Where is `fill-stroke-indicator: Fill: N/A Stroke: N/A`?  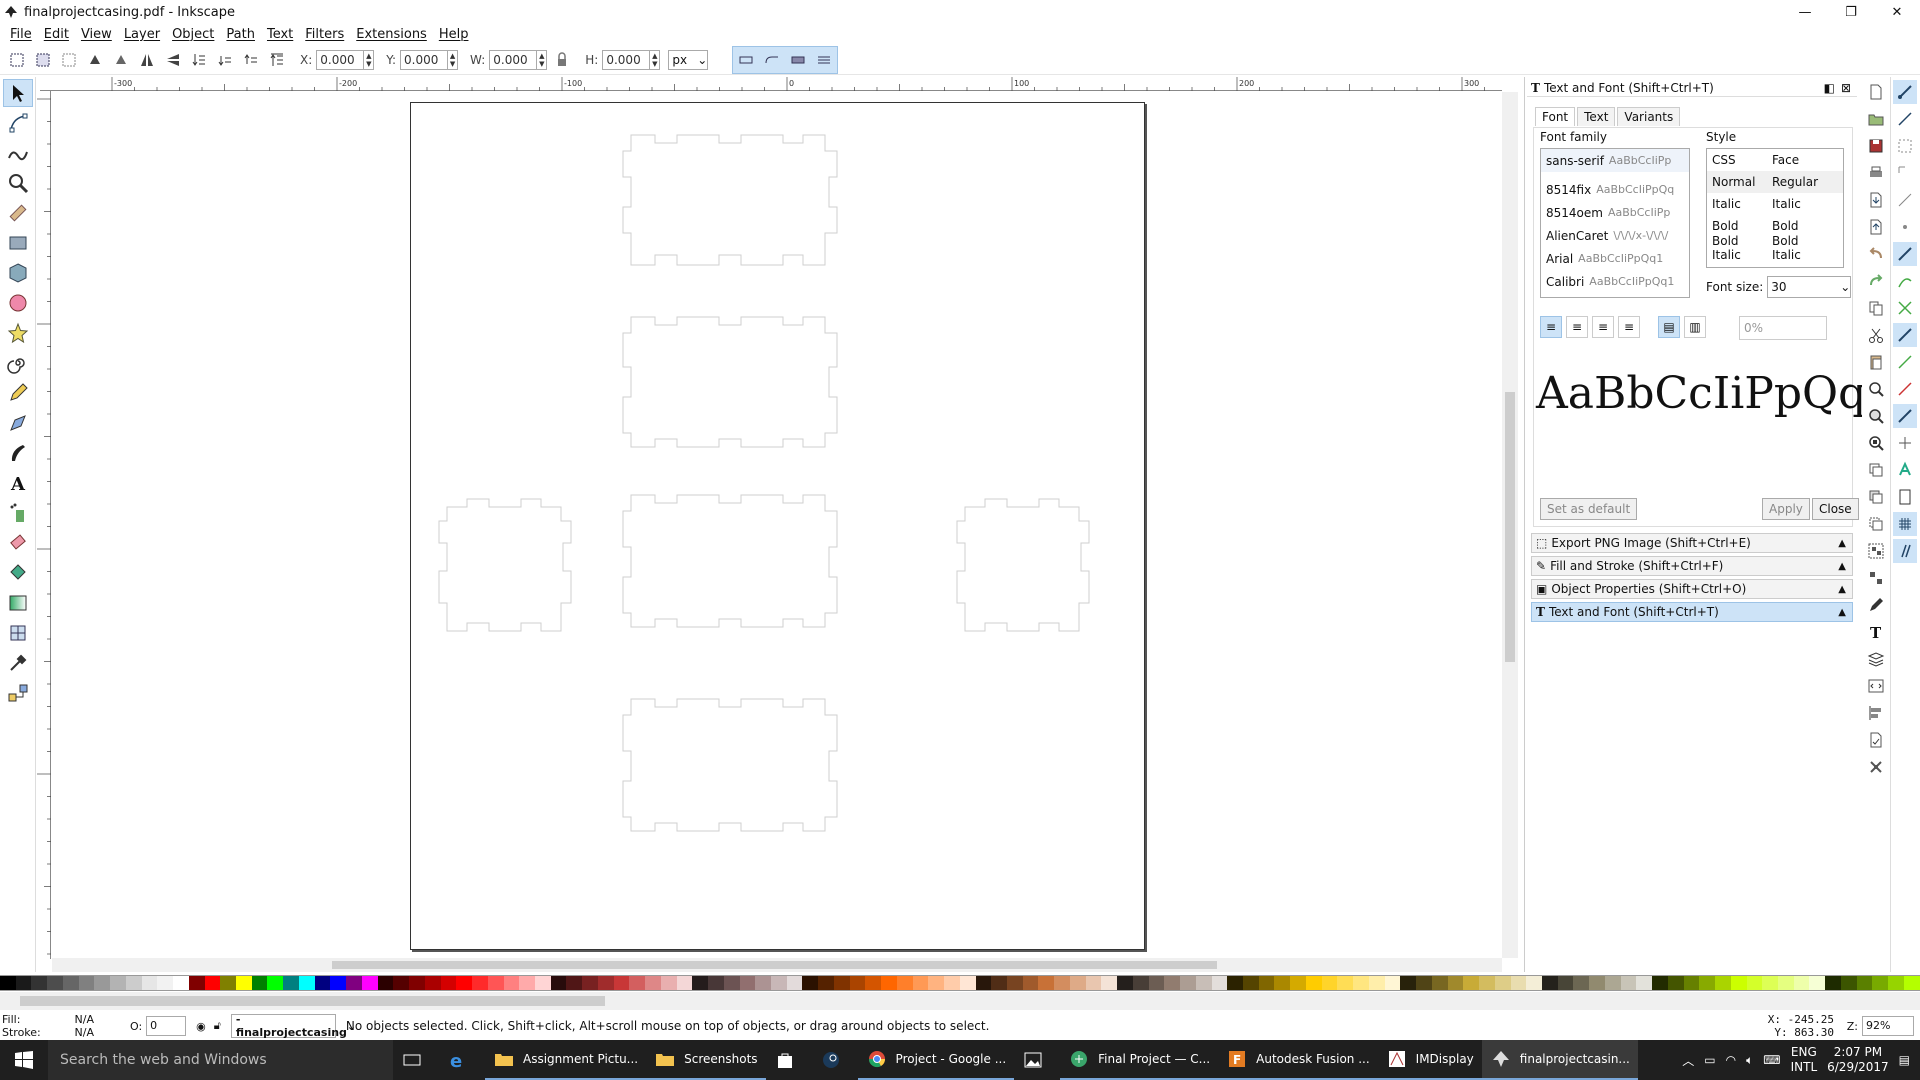
fill-stroke-indicator: Fill: N/A Stroke: N/A is located at coordinates (55, 1026).